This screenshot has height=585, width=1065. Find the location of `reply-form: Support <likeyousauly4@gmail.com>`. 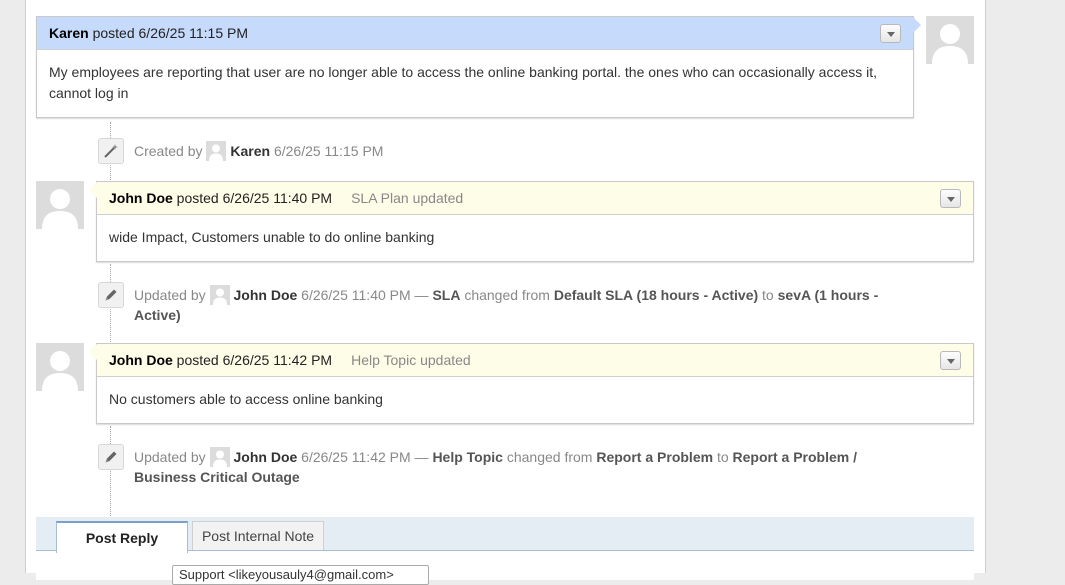

reply-form: Support <likeyousauly4@gmail.com> is located at coordinates (505, 567).